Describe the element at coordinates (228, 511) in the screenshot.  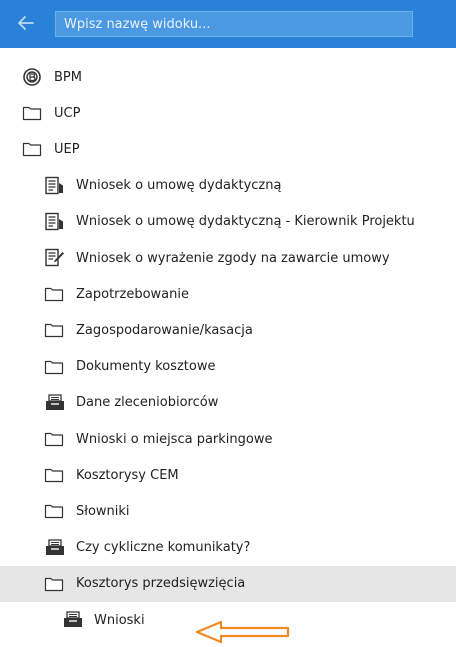
I see `tree-item: Słowniki` at that location.